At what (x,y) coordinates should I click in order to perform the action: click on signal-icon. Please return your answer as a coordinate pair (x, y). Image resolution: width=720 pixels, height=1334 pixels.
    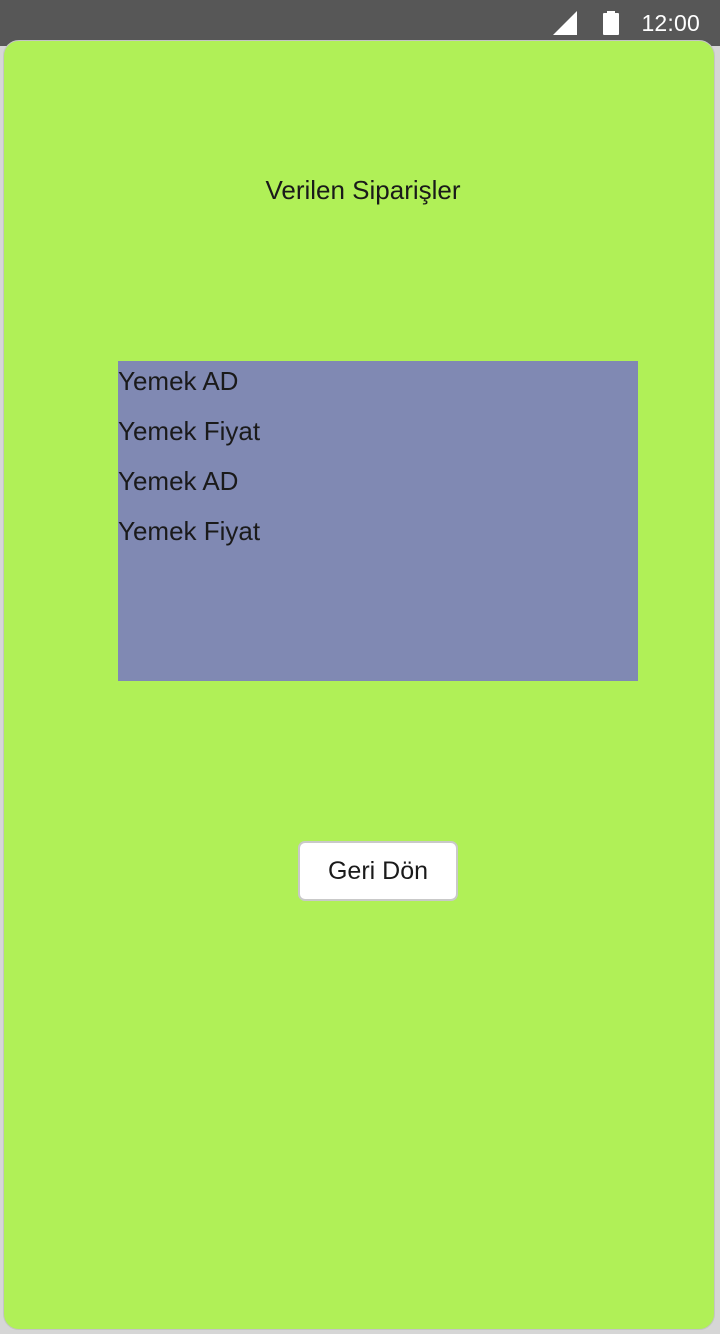
    Looking at the image, I should click on (565, 23).